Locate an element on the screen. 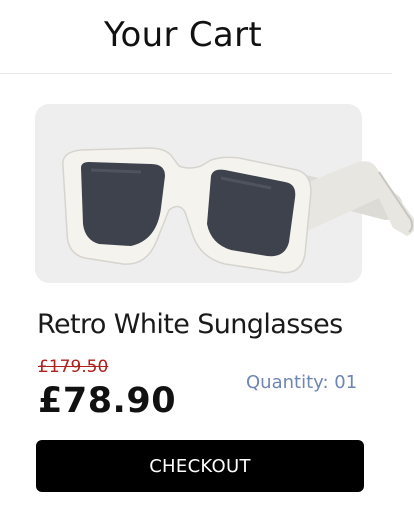 This screenshot has width=414, height=520. sale-price: £78.90 is located at coordinates (107, 401).